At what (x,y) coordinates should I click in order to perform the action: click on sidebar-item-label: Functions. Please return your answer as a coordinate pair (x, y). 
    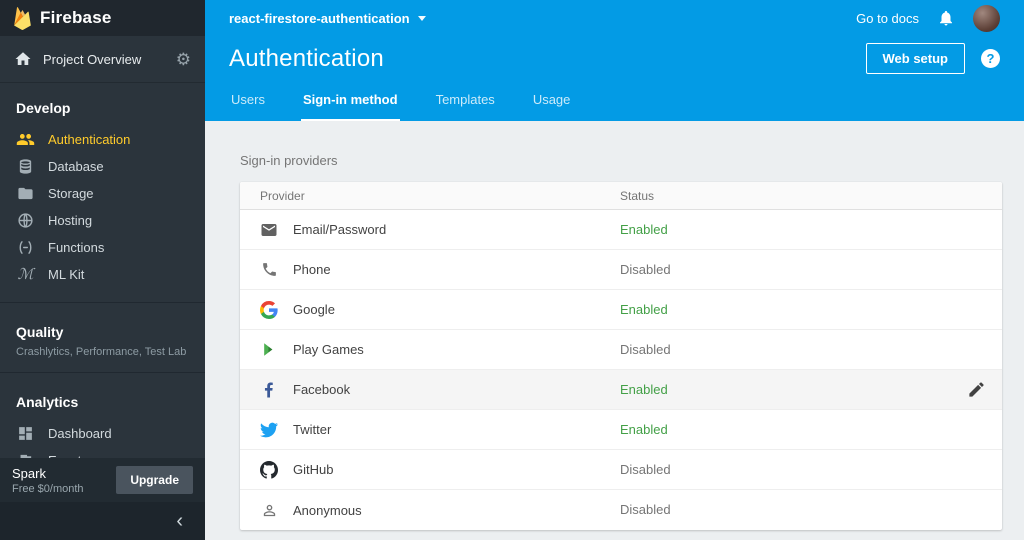
    Looking at the image, I should click on (76, 247).